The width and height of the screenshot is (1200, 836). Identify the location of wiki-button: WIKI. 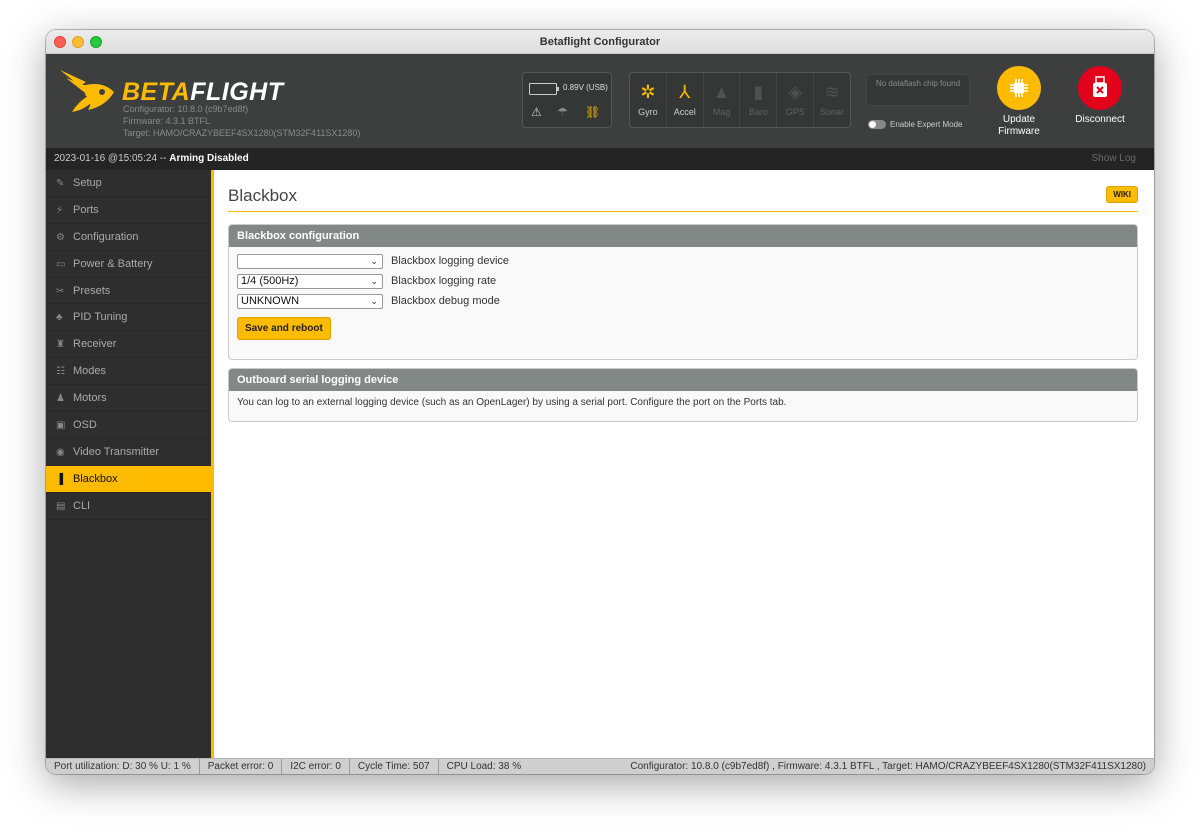
(1122, 194).